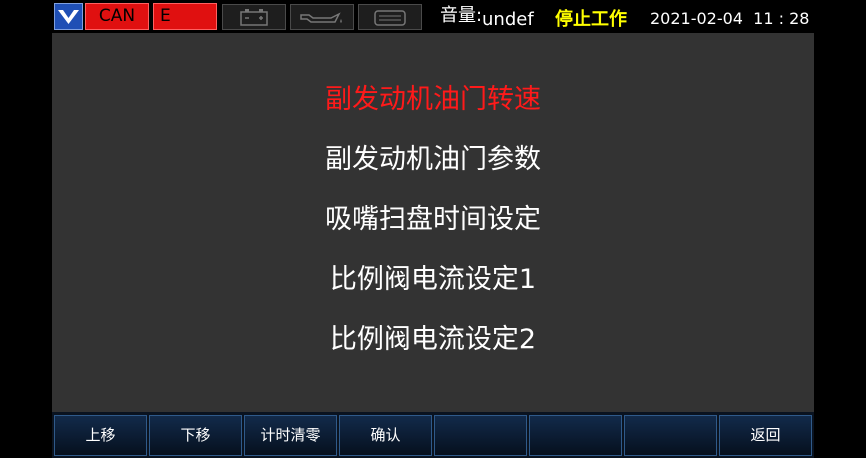 Image resolution: width=866 pixels, height=458 pixels. Describe the element at coordinates (185, 16) in the screenshot. I see `error-status-indicator: E` at that location.